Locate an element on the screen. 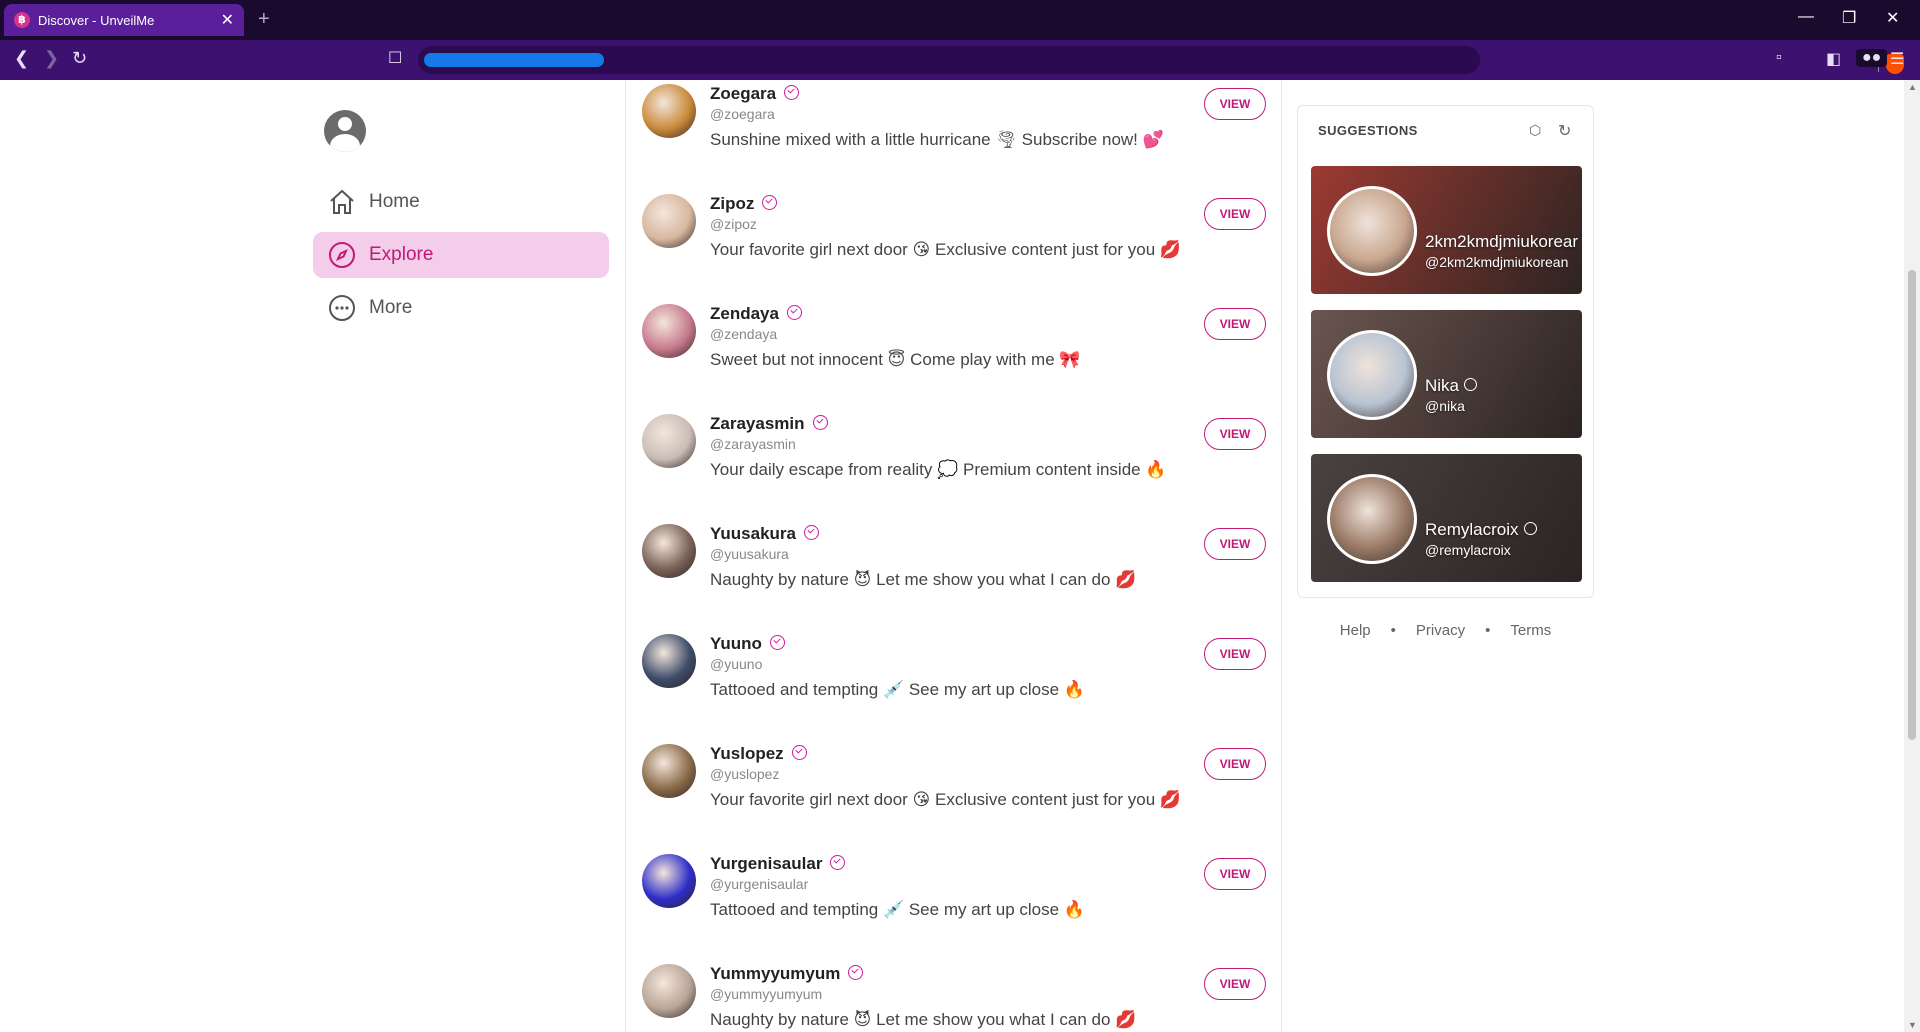 This screenshot has height=1032, width=1920. scrollbar-thumb is located at coordinates (1912, 505).